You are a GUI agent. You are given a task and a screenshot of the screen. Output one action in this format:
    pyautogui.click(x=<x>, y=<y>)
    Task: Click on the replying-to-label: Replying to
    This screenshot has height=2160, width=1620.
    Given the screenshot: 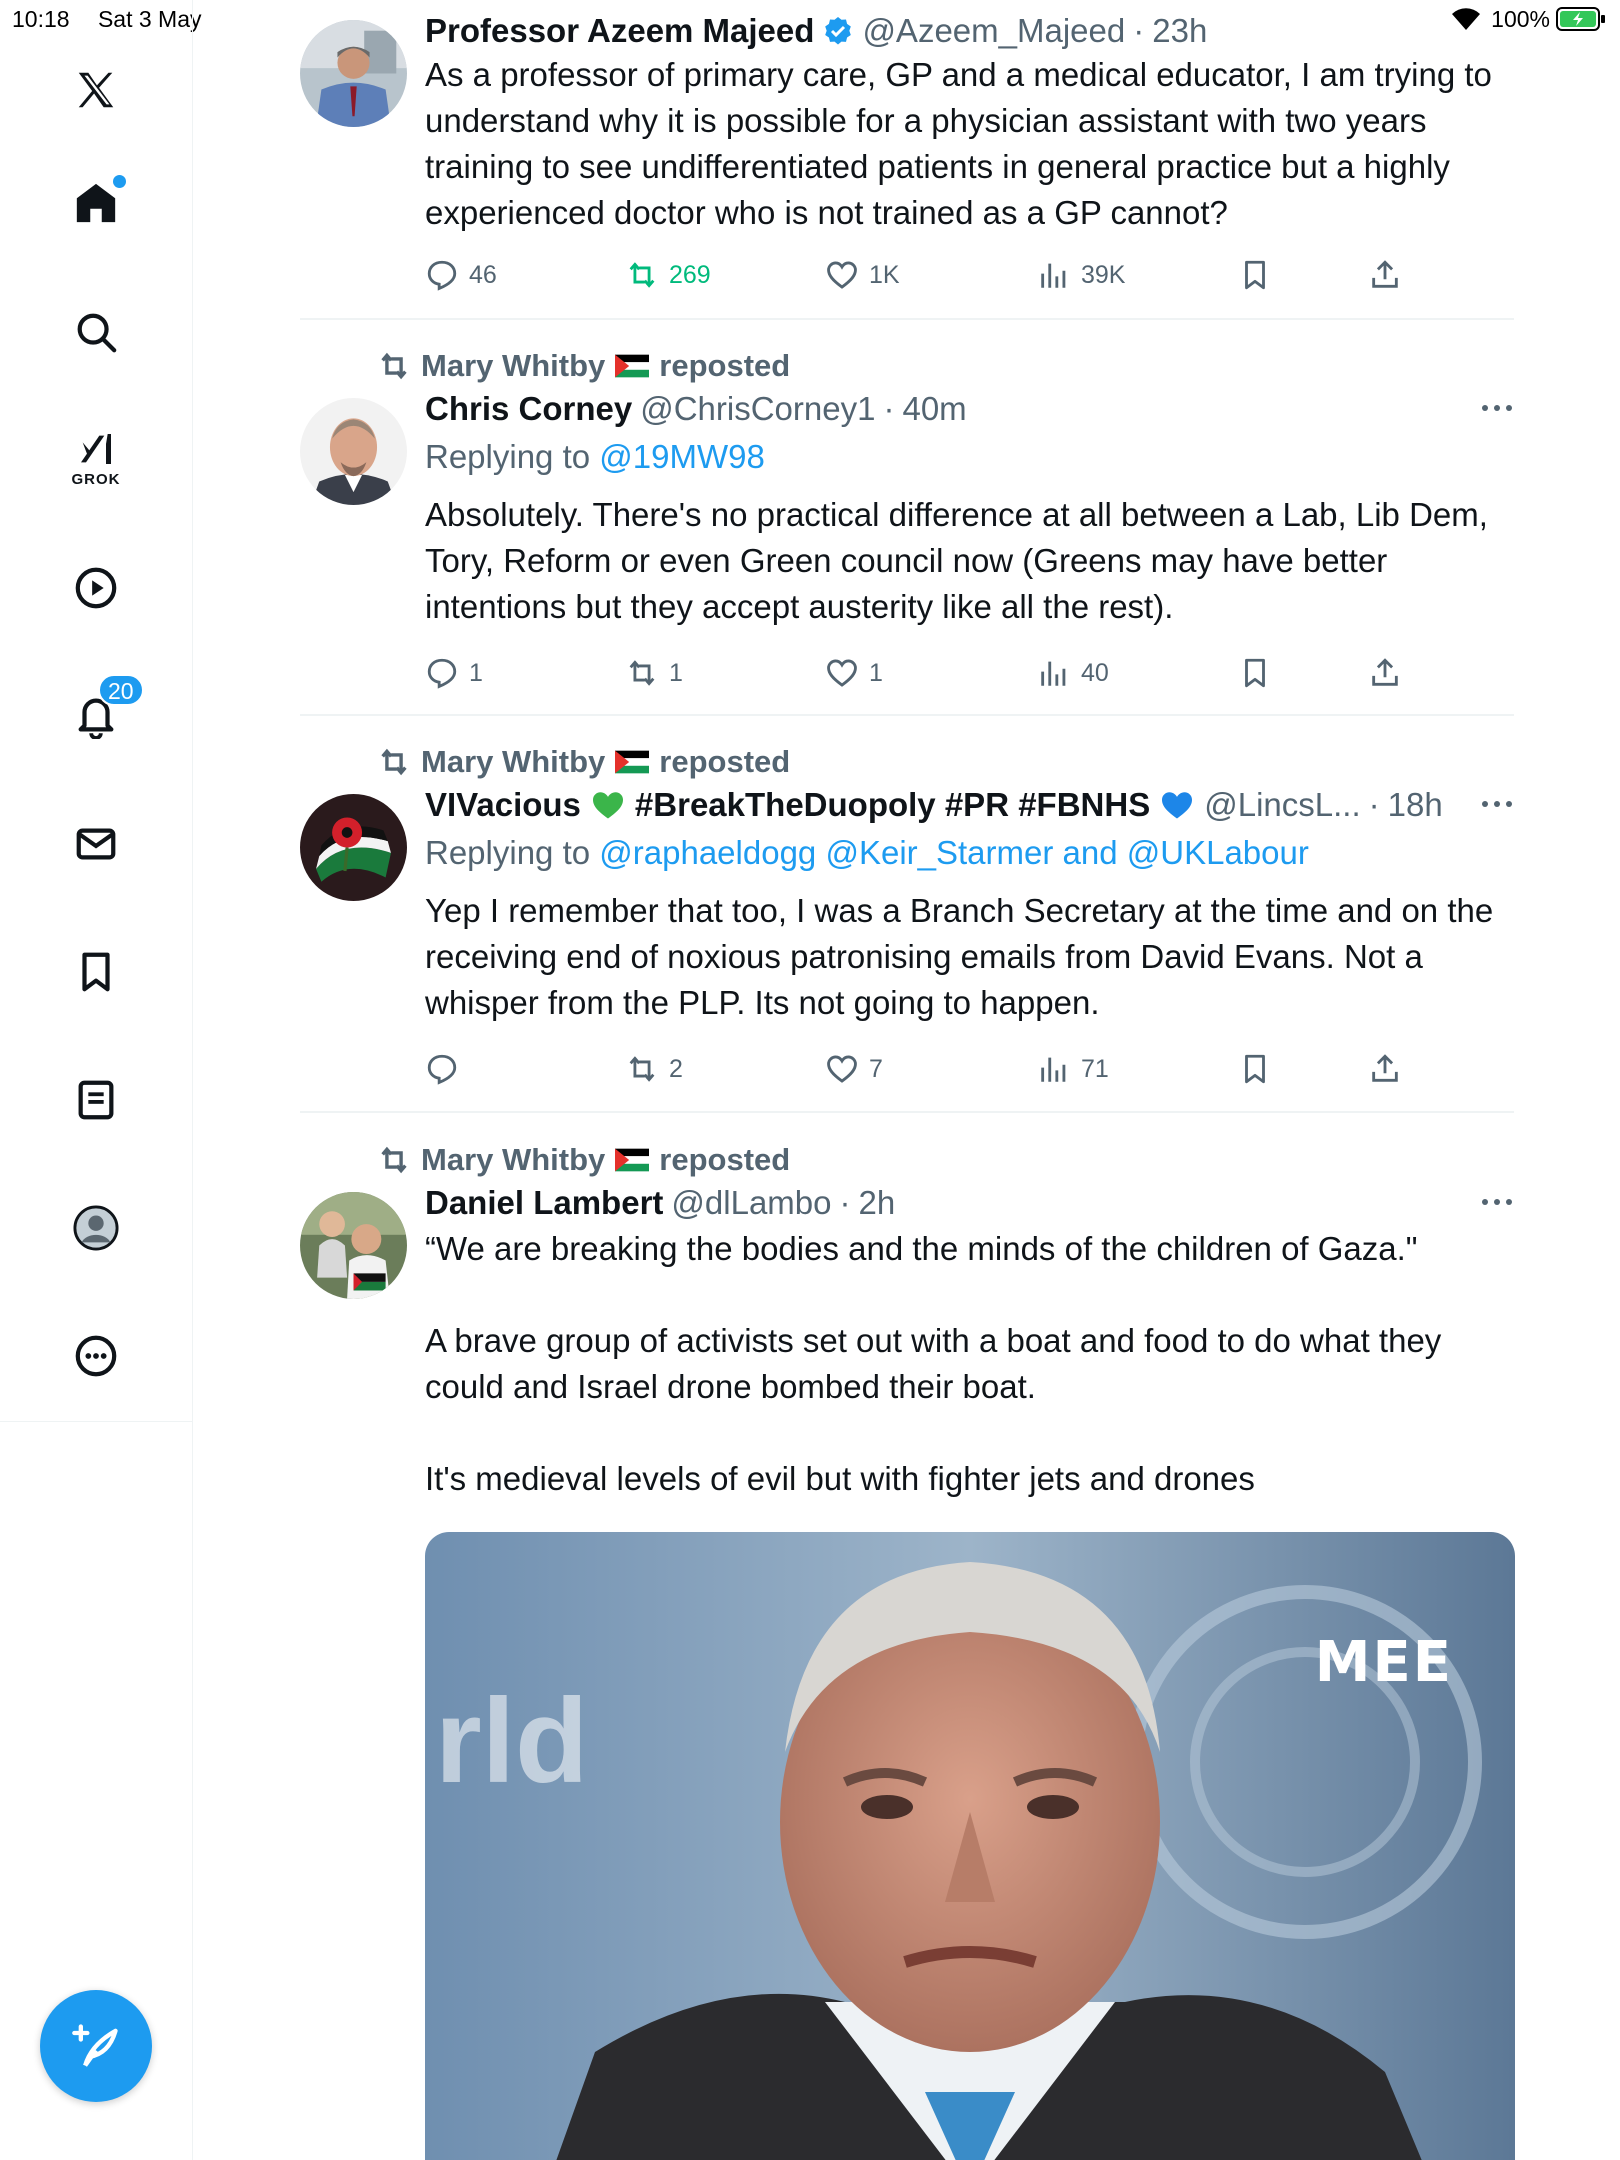 What is the action you would take?
    pyautogui.click(x=508, y=852)
    